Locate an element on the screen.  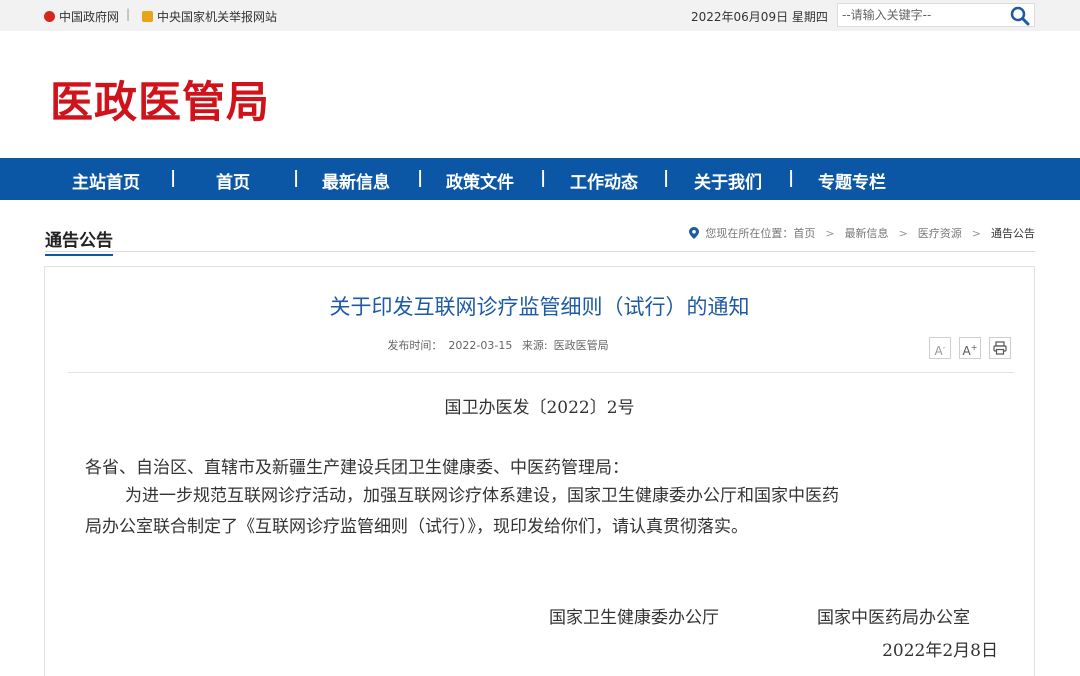
search-input is located at coordinates (922, 15).